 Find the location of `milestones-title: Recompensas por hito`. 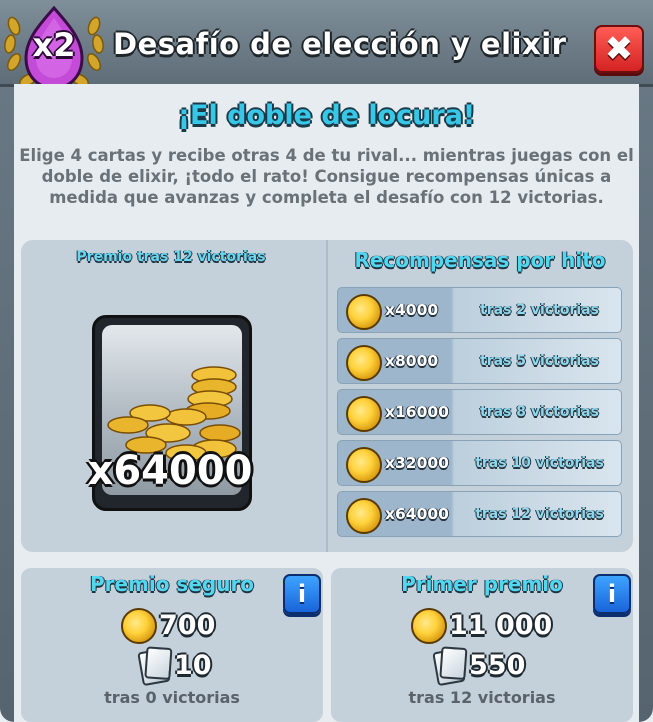

milestones-title: Recompensas por hito is located at coordinates (480, 260).